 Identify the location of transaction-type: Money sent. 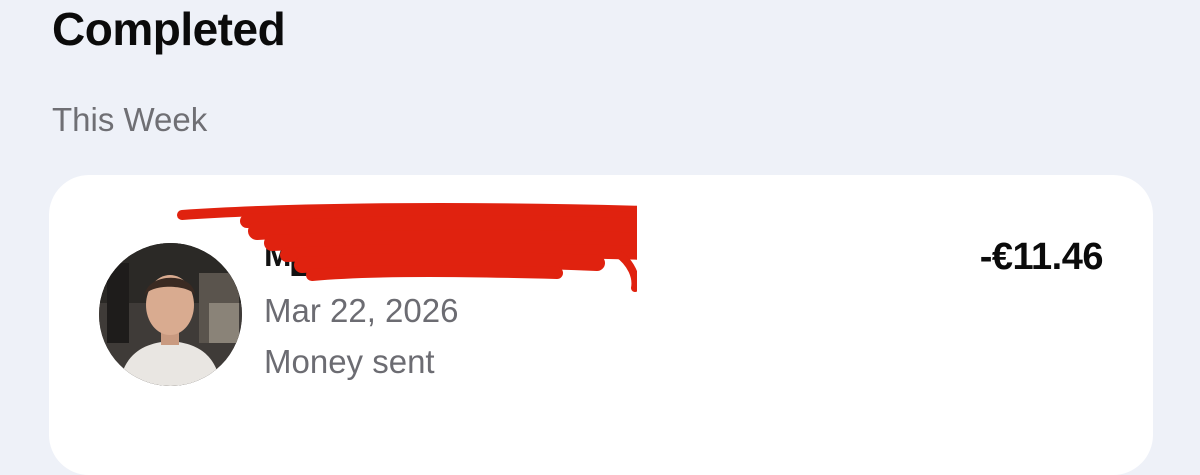
(349, 361).